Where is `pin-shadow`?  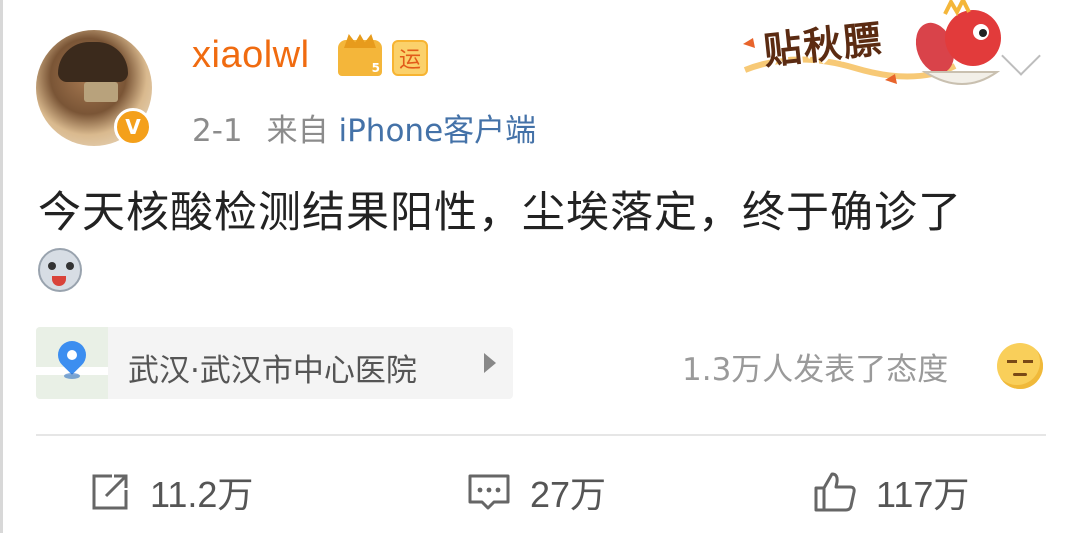 pin-shadow is located at coordinates (72, 376).